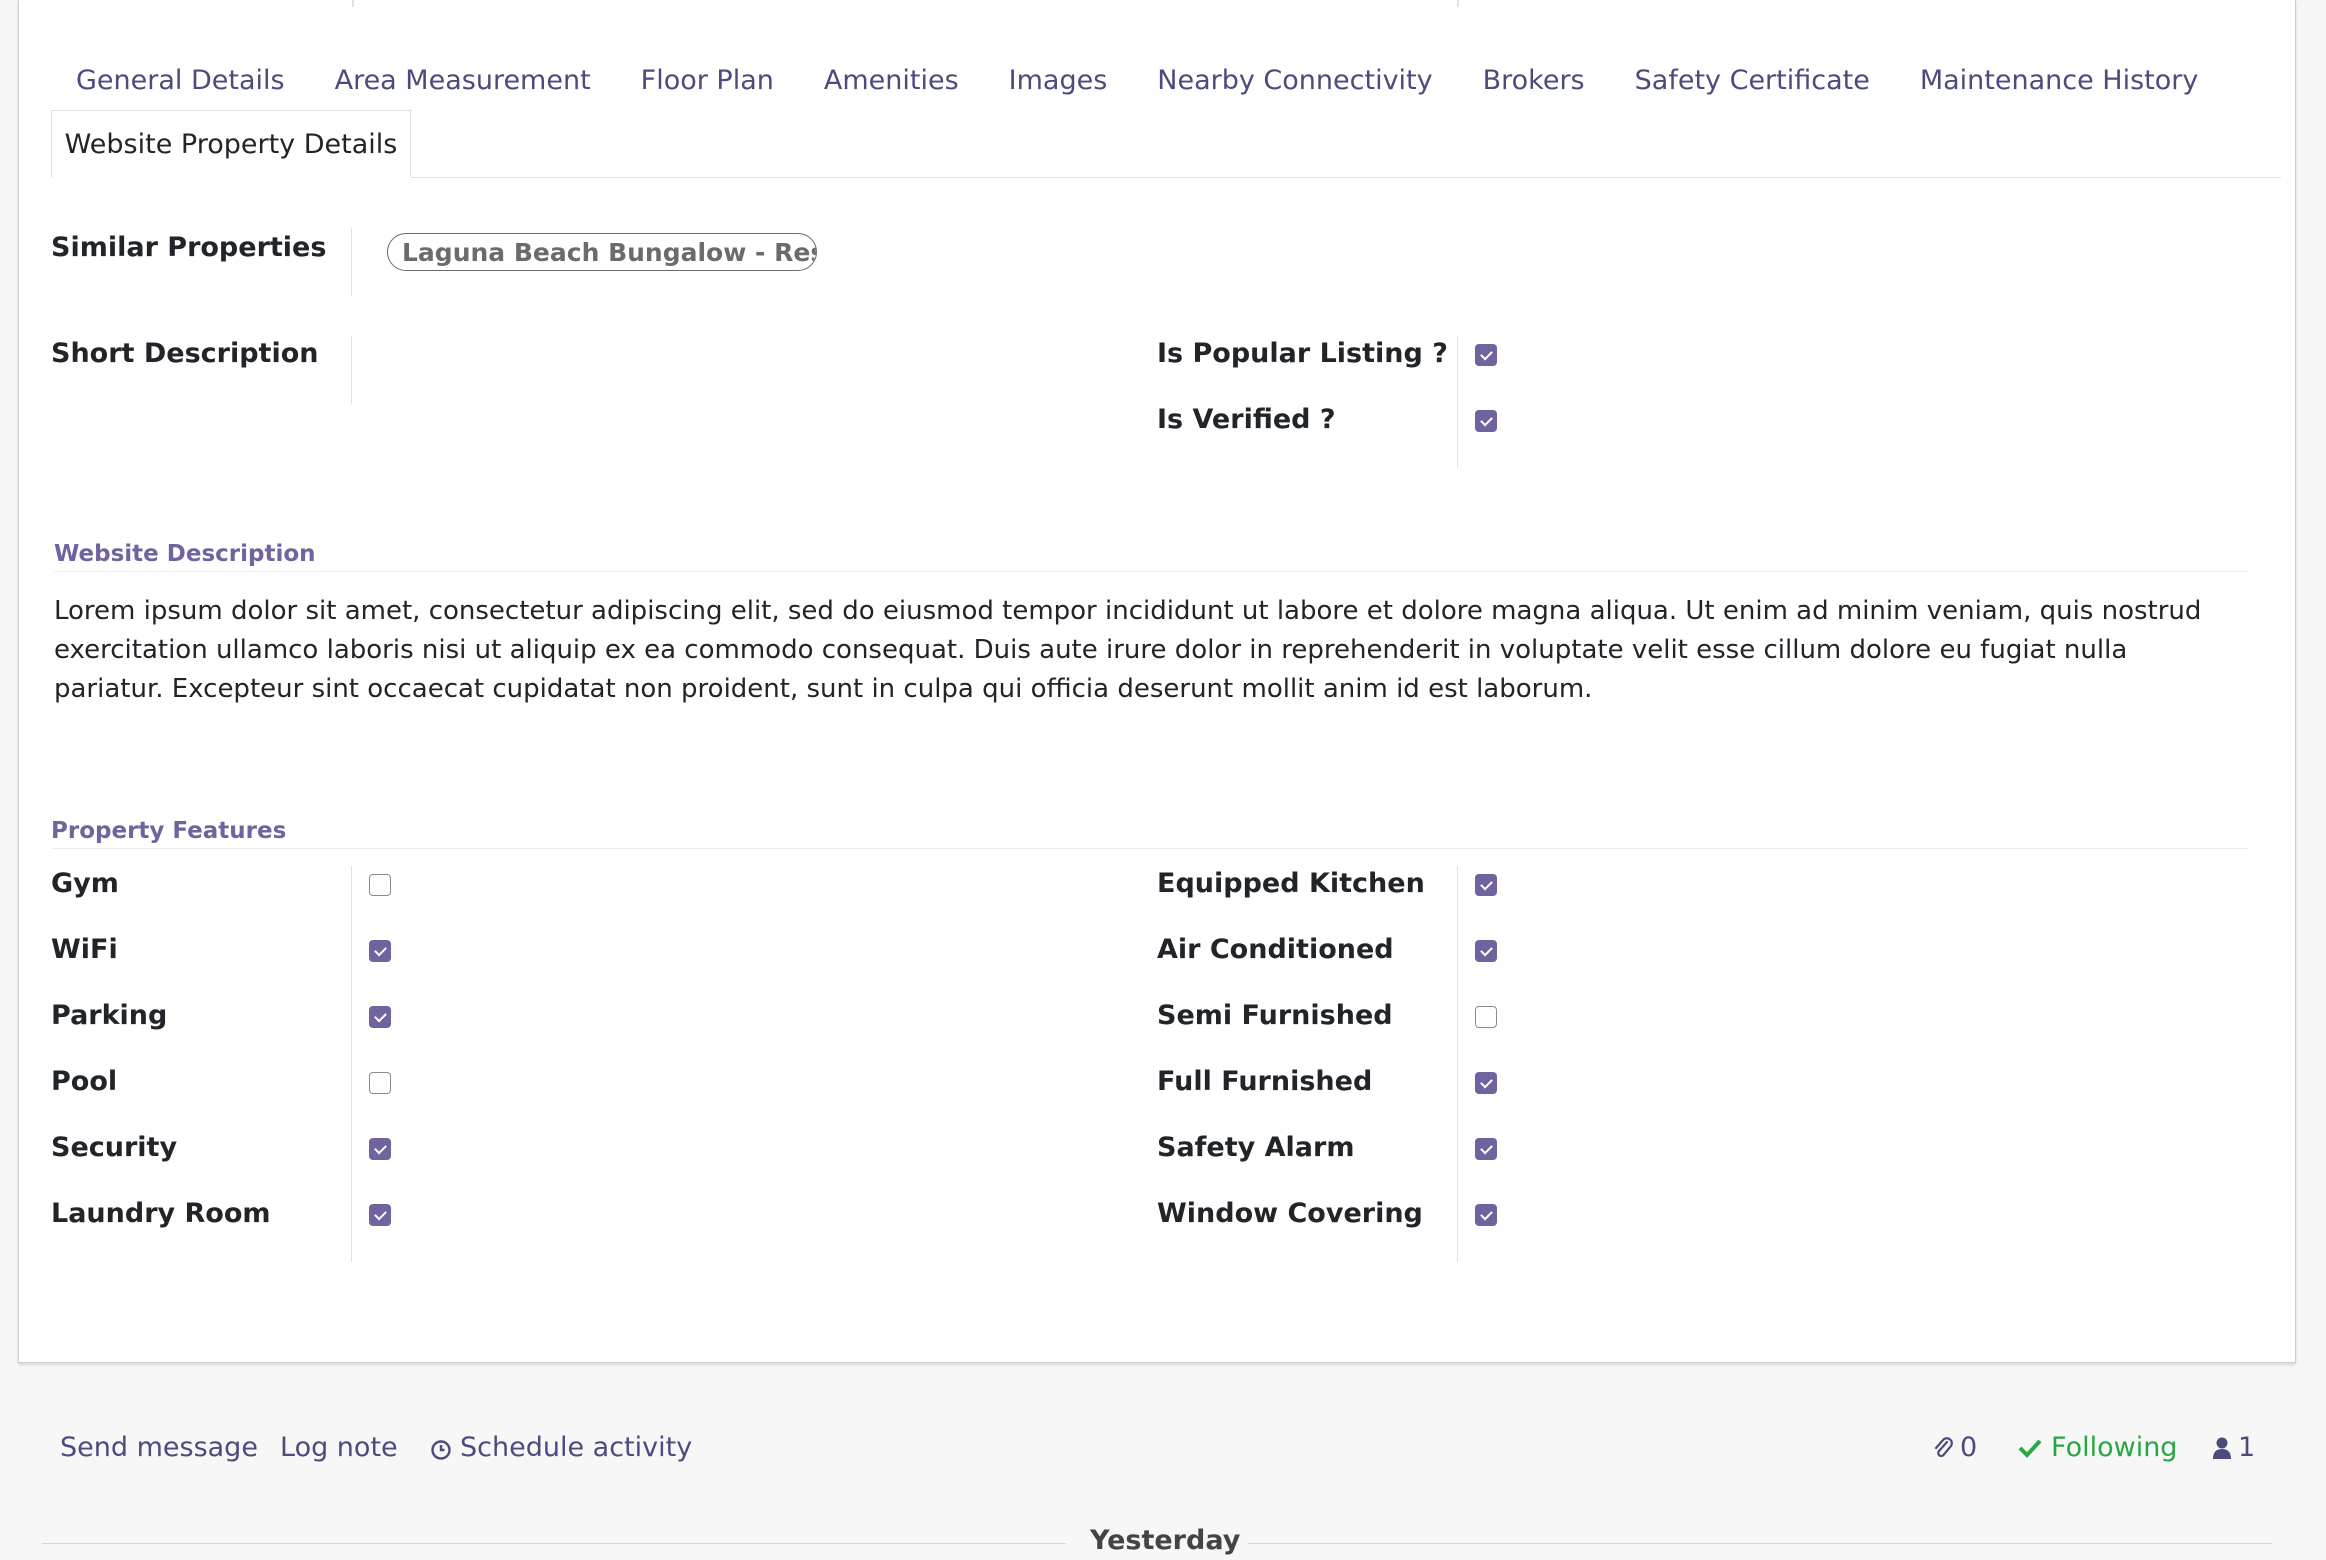  I want to click on attachments-count: 0, so click(1969, 1447).